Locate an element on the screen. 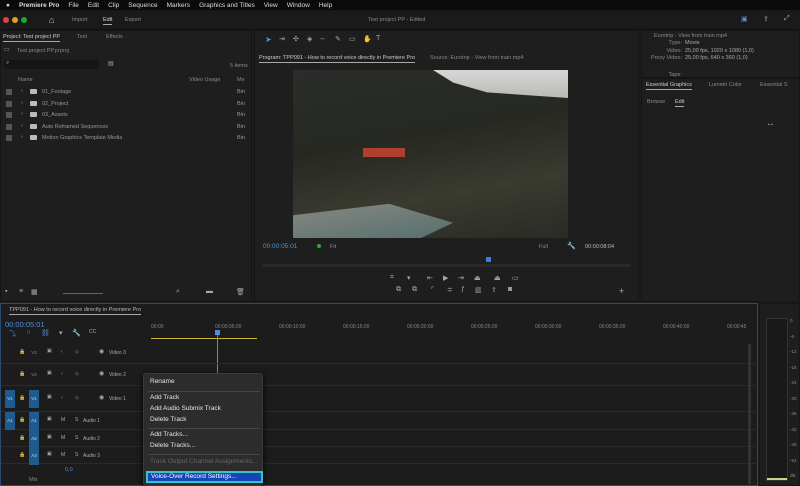  menu-file: File is located at coordinates (73, 5).